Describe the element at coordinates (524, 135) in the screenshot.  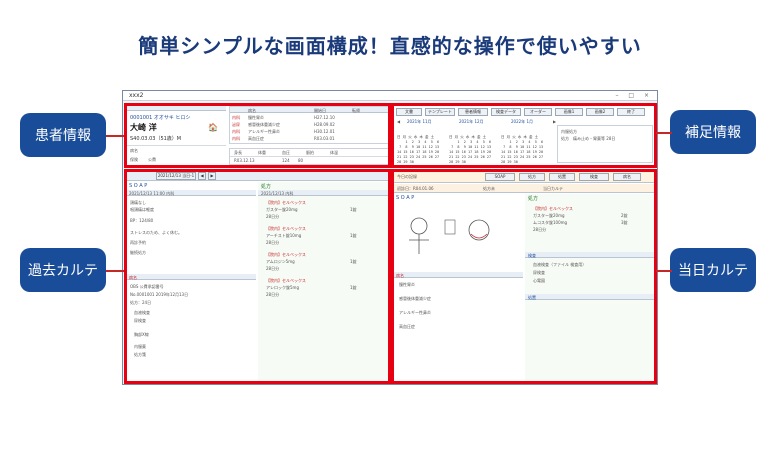
I see `highlight-supplementary` at that location.